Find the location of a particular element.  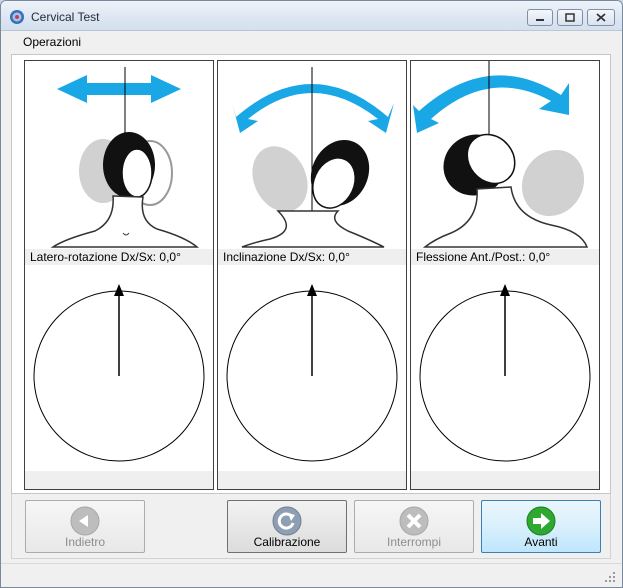

restore-icon is located at coordinates (570, 17).